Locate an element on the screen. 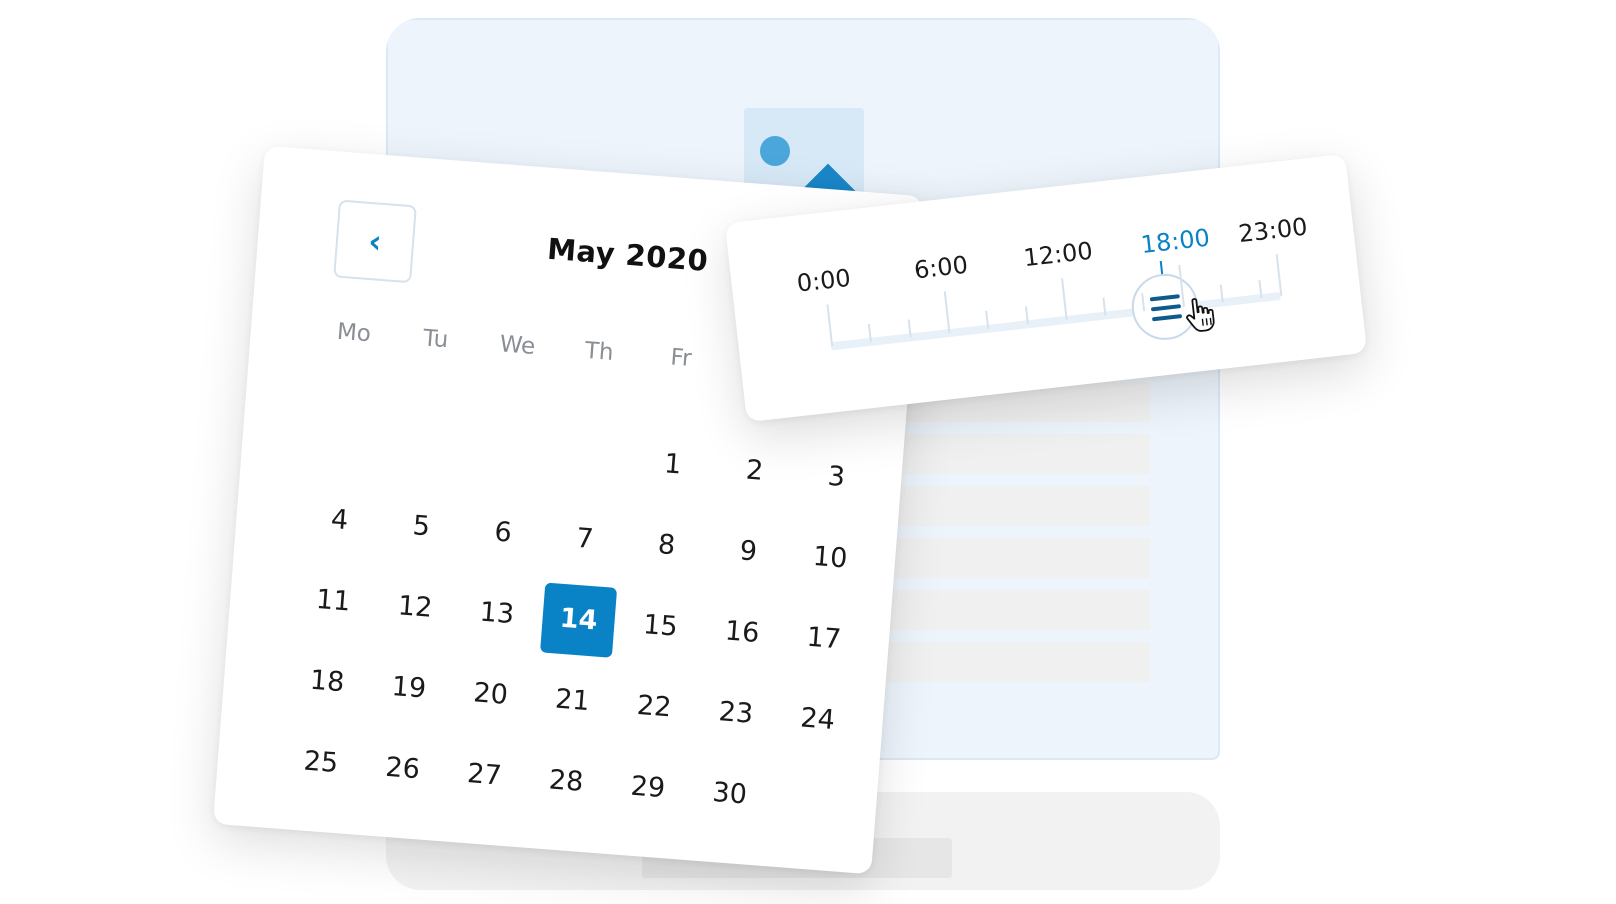 The height and width of the screenshot is (904, 1616). day-number: 14 is located at coordinates (579, 619).